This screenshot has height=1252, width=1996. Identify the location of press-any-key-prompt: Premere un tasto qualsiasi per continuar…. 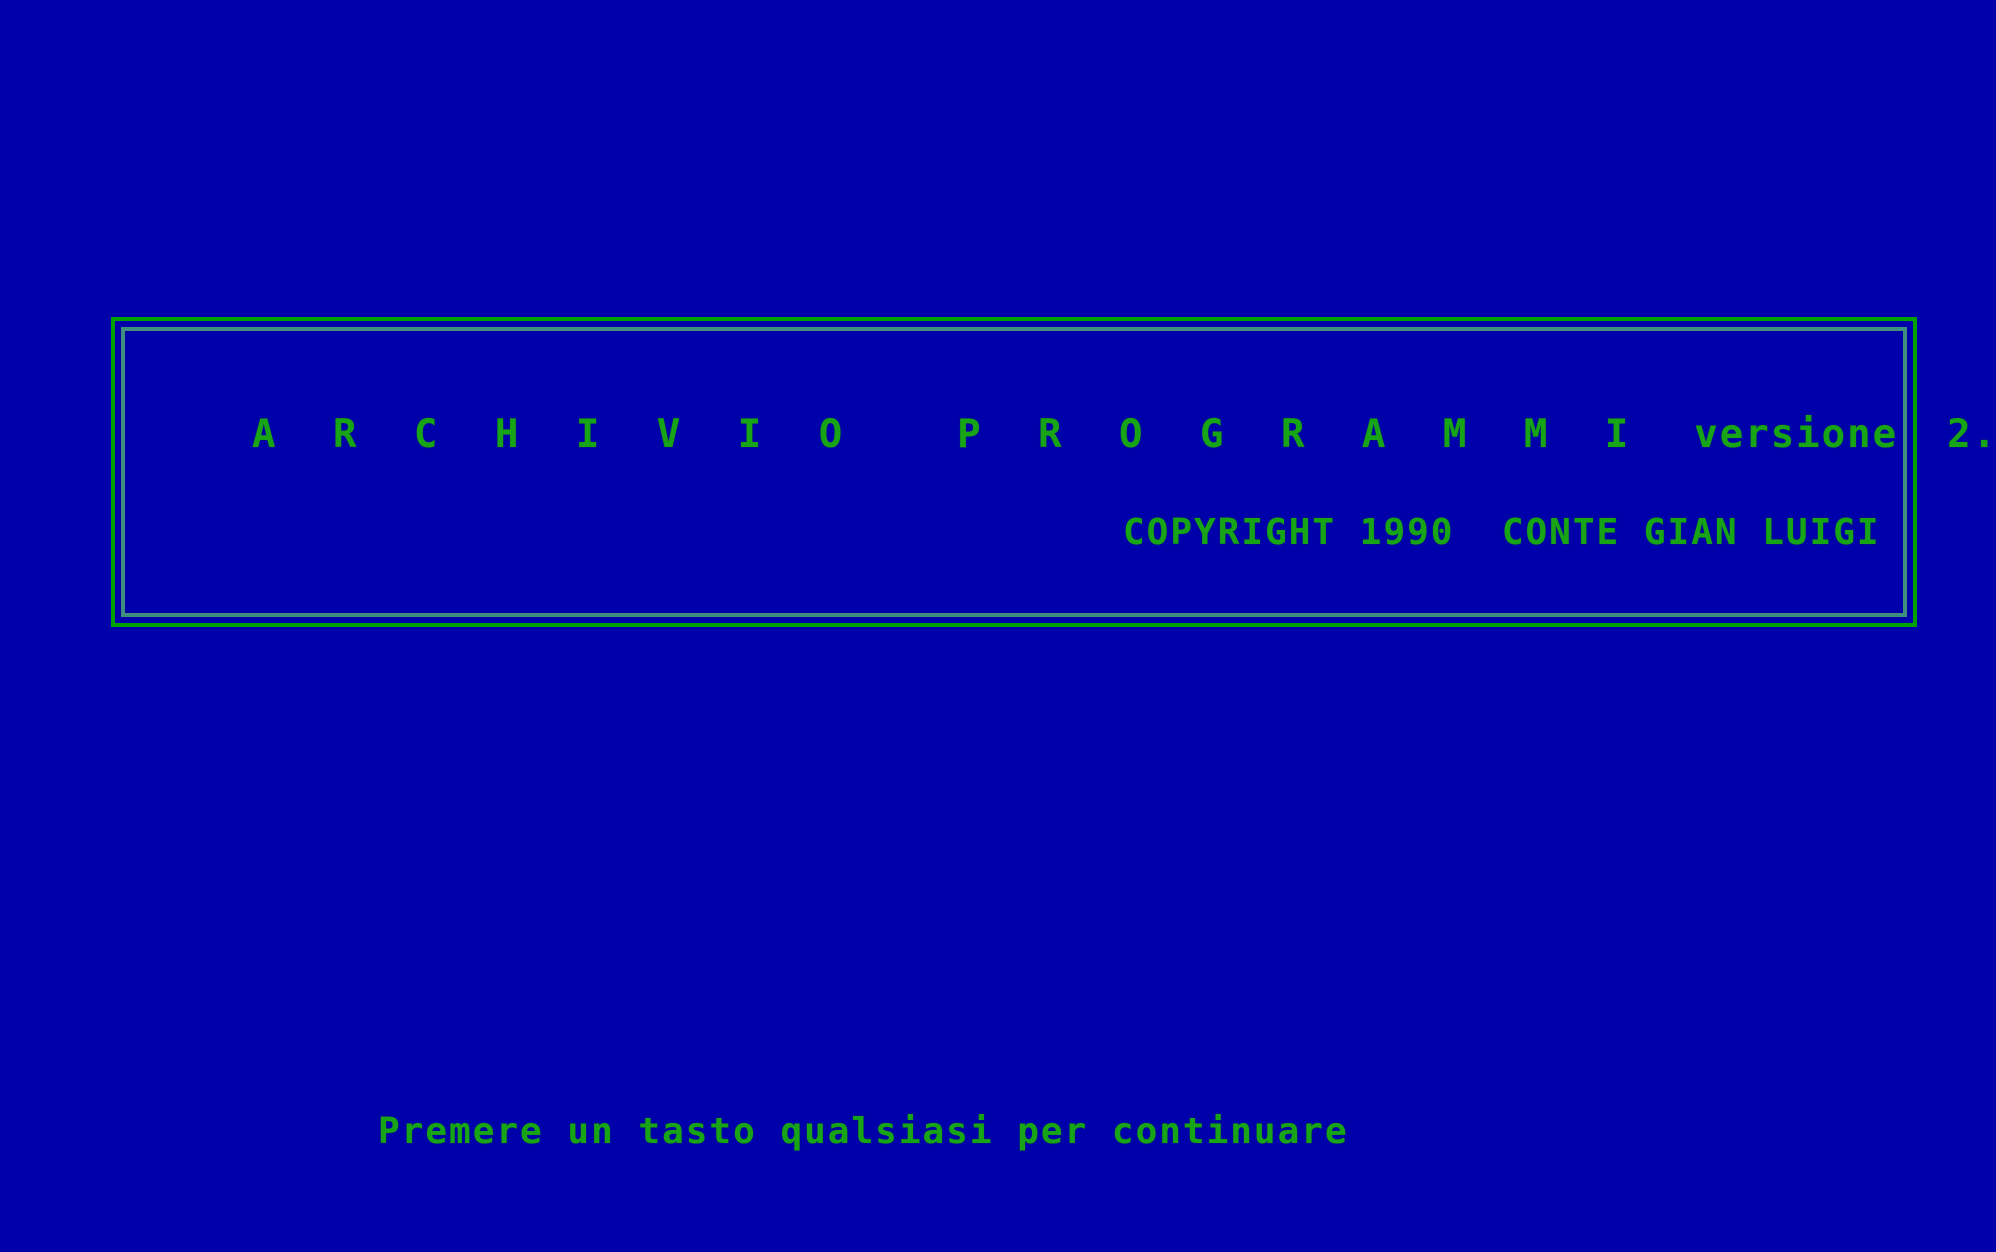
(863, 1132).